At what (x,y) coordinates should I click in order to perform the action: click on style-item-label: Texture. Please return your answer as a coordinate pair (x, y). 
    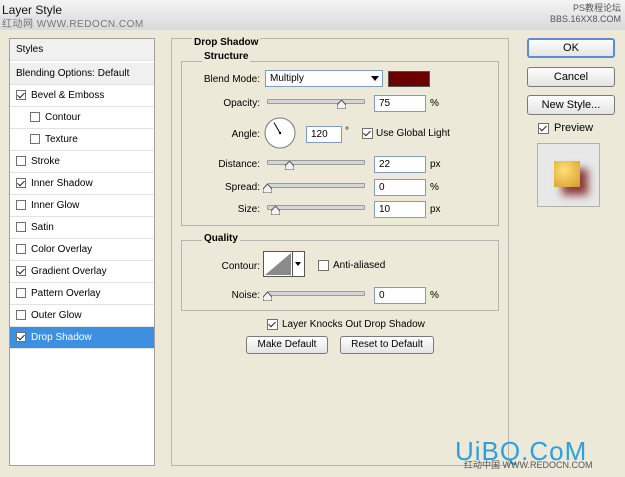
    Looking at the image, I should click on (61, 139).